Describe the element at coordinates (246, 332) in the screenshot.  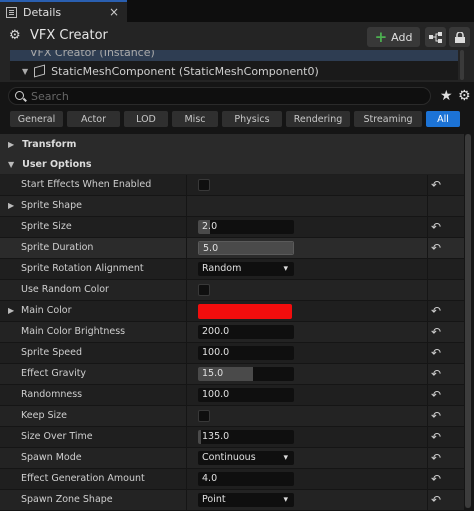
I see `main-color-brightness-input: 200.0` at that location.